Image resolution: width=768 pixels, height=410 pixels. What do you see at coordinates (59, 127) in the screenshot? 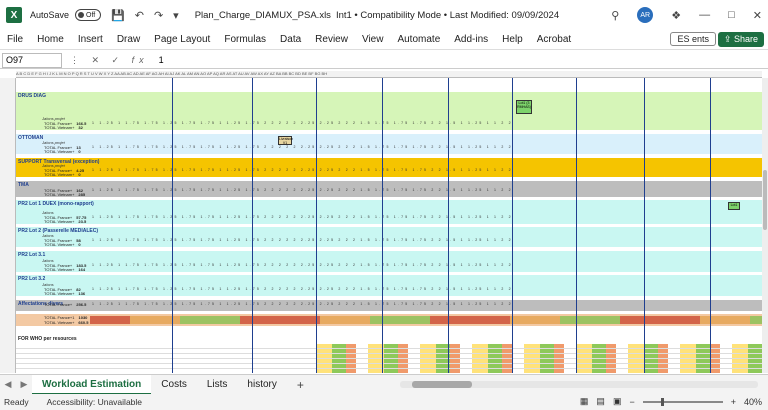
I see `total-vietnam-label: TOTAL Vietnam+` at bounding box center [59, 127].